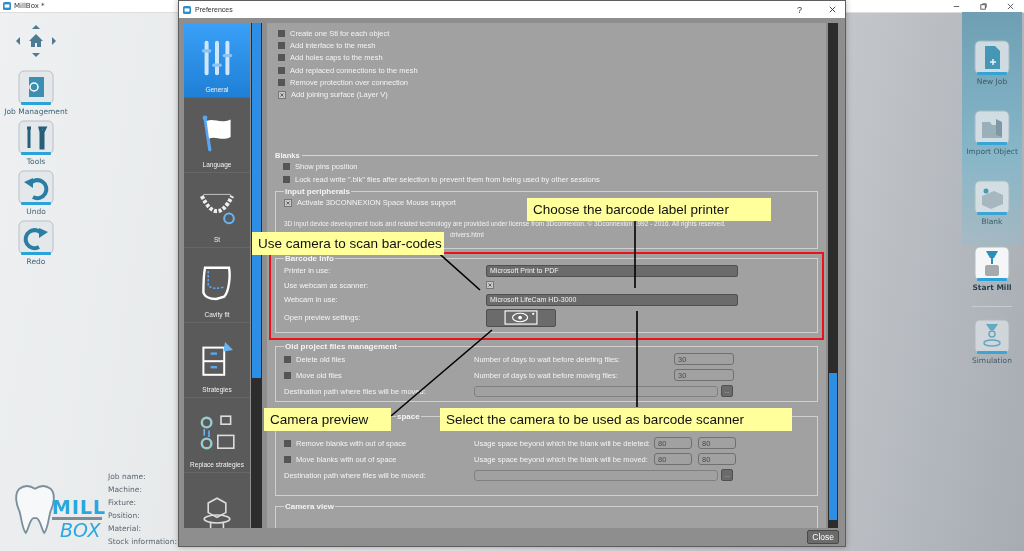 The width and height of the screenshot is (1024, 551). I want to click on eye-icon, so click(521, 318).